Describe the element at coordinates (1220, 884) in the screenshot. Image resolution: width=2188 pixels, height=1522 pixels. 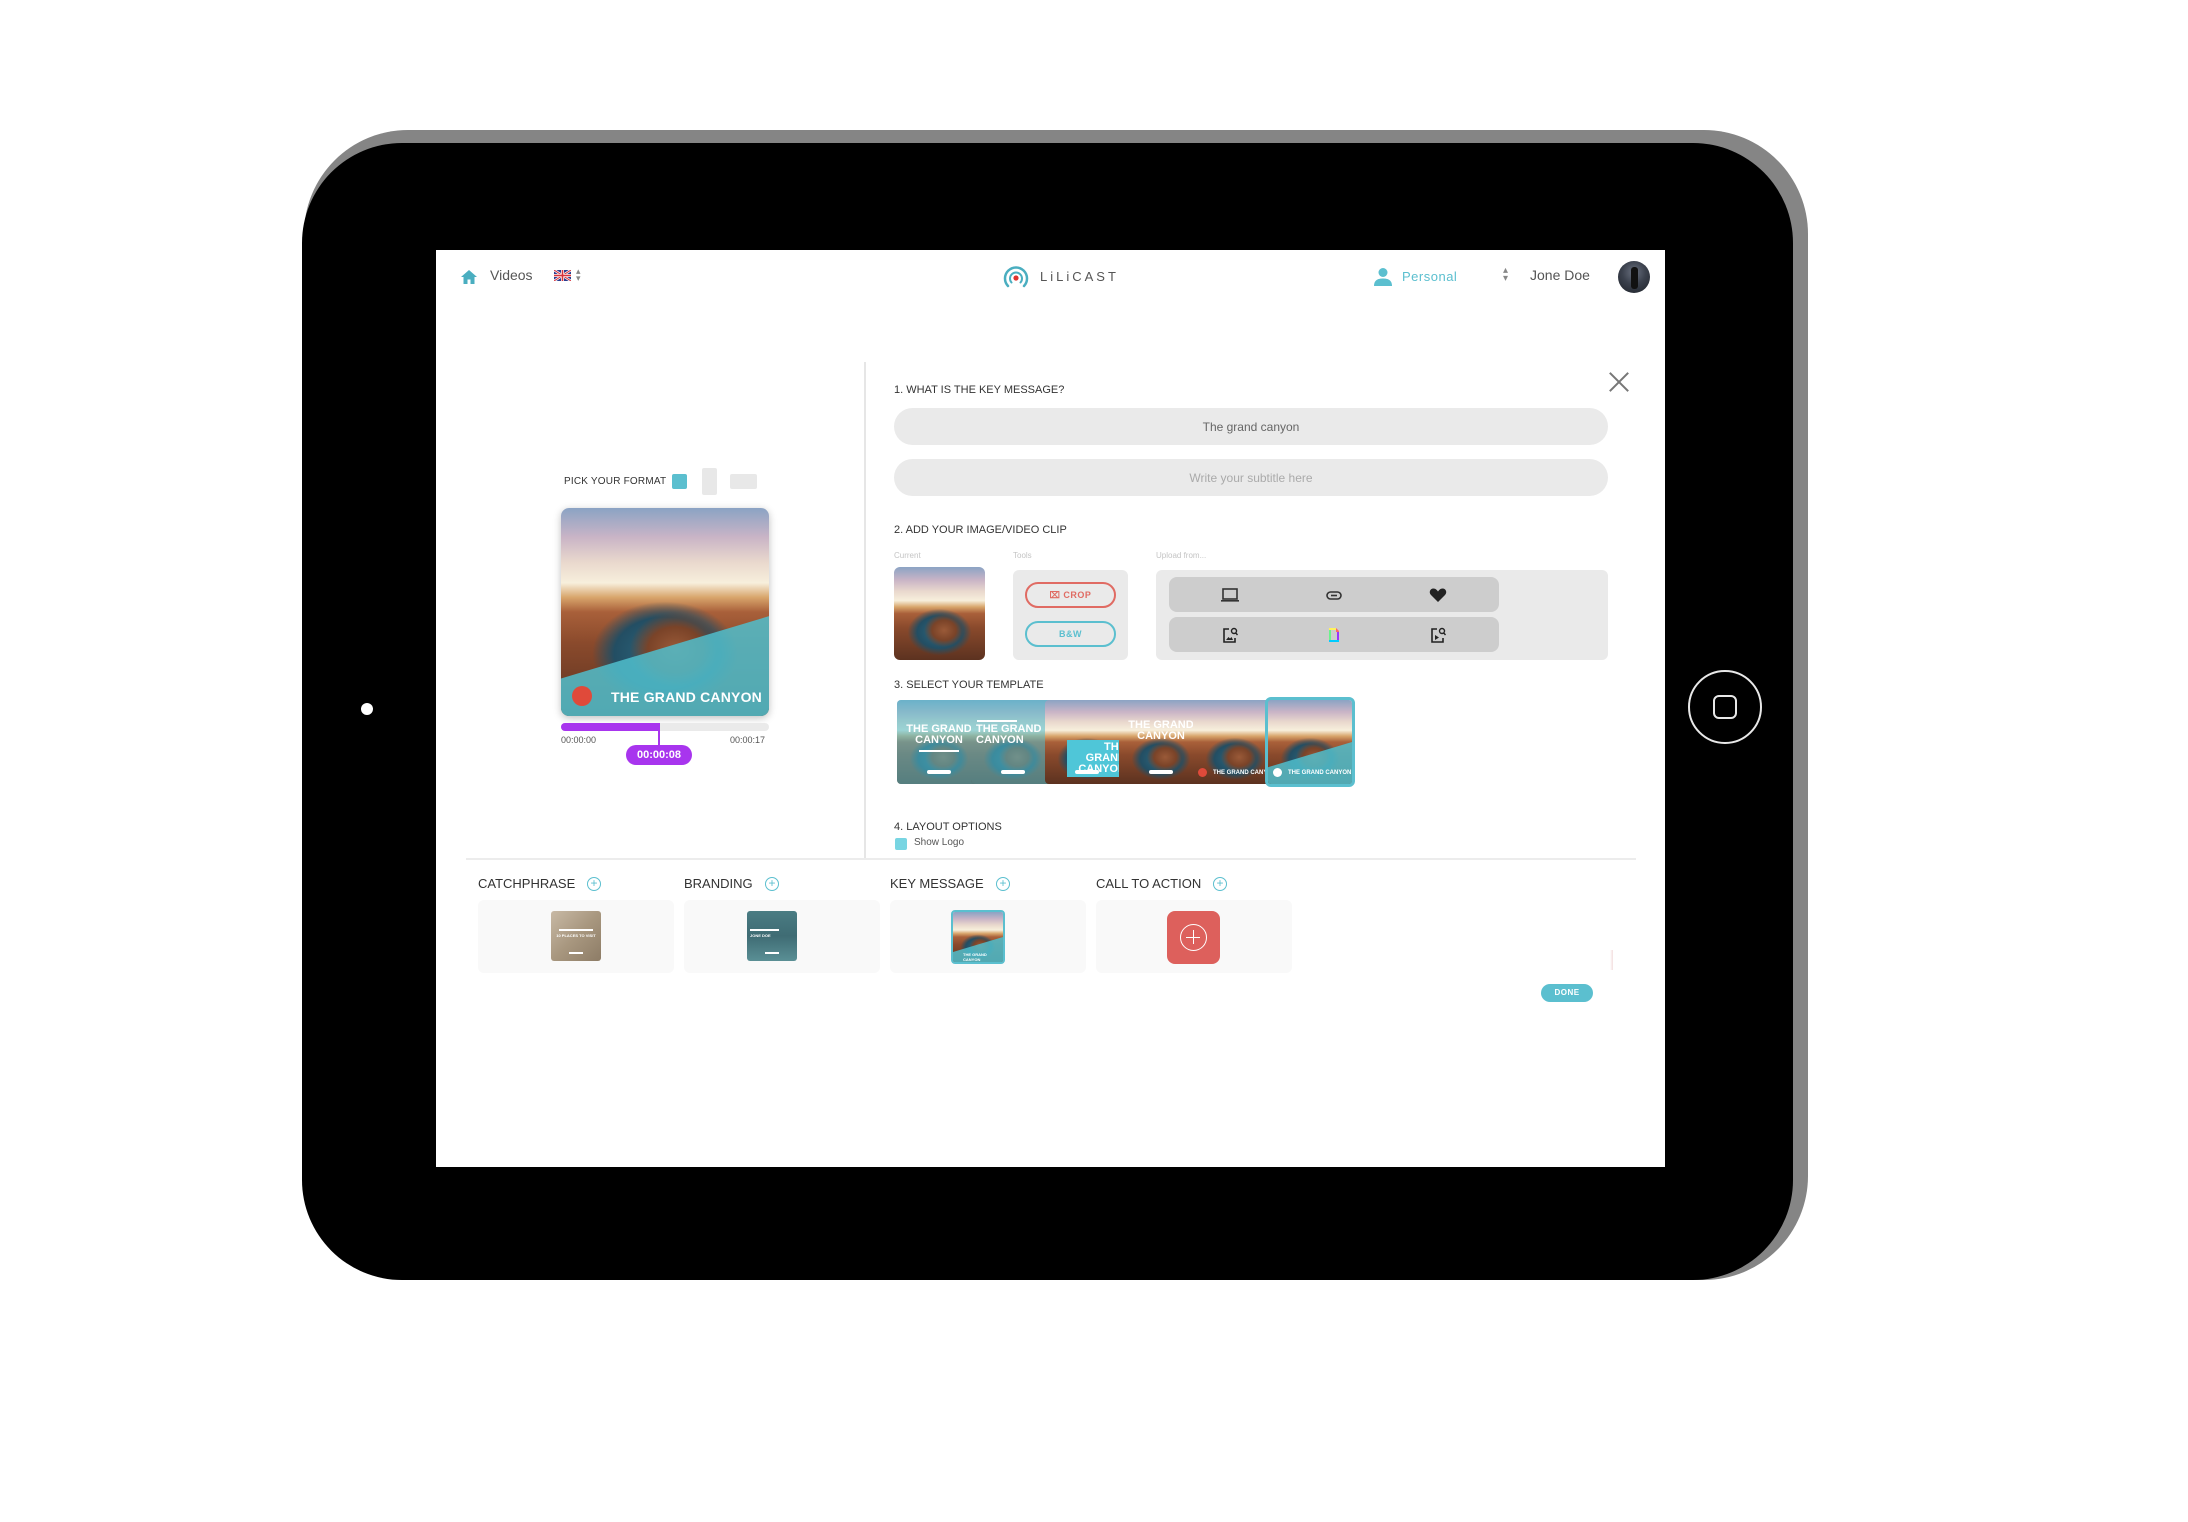
I see `add-cta-icon: +` at that location.